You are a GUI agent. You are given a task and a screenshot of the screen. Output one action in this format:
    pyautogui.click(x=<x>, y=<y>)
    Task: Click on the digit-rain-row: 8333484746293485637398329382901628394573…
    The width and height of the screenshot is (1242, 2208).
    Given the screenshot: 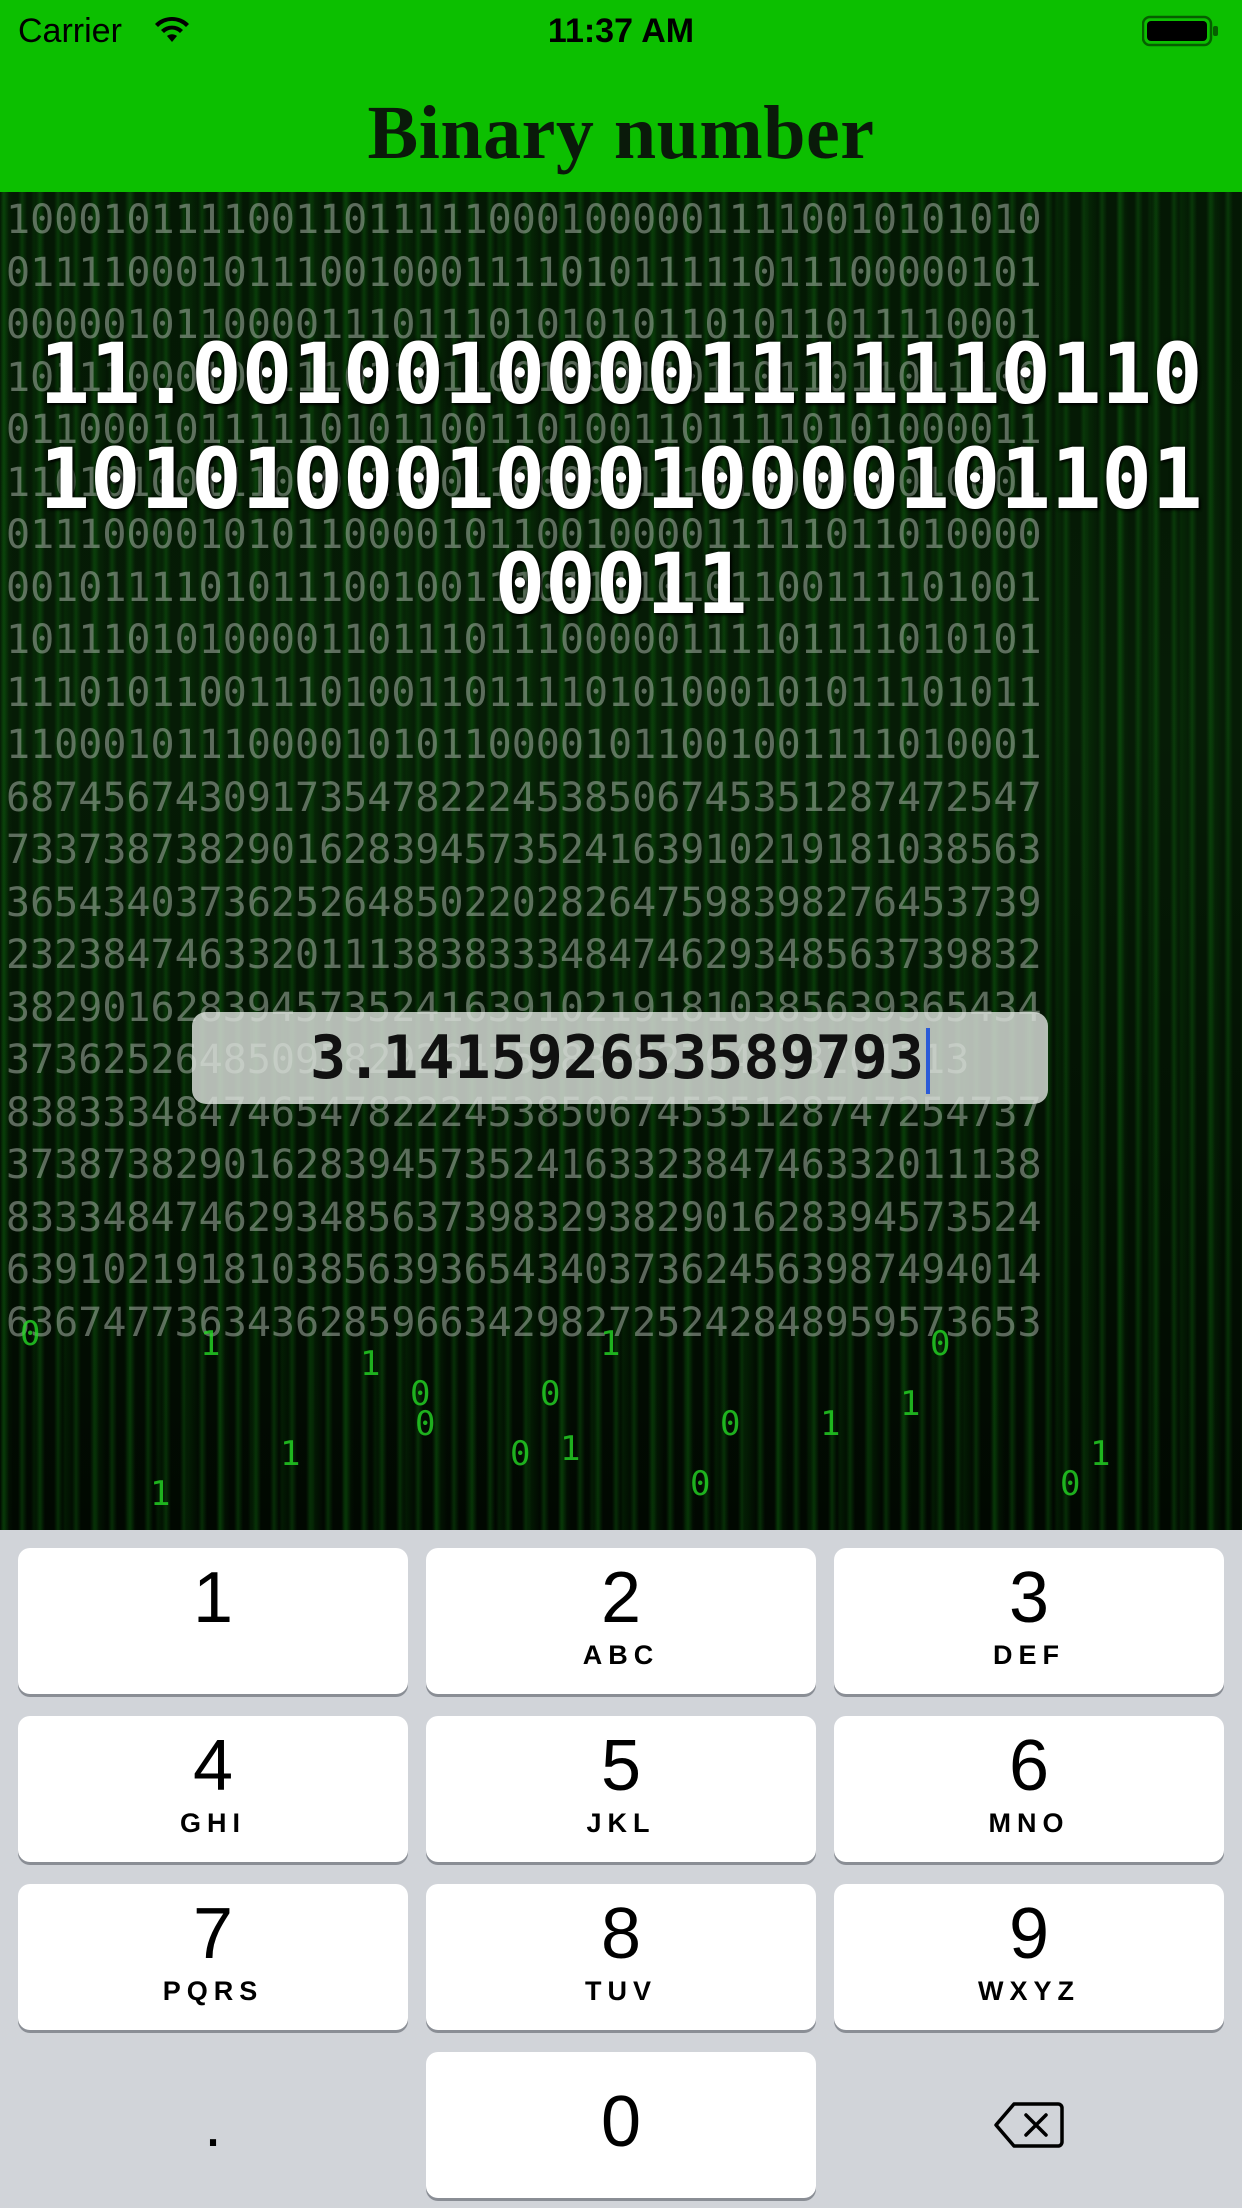 What is the action you would take?
    pyautogui.click(x=524, y=1217)
    